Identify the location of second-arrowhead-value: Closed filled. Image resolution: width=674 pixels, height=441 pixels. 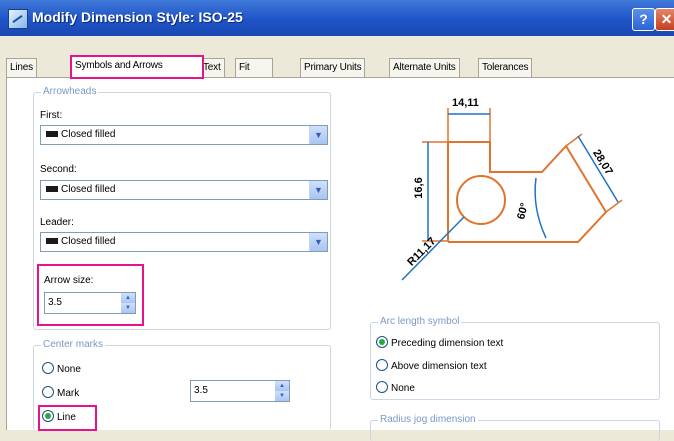
(88, 189).